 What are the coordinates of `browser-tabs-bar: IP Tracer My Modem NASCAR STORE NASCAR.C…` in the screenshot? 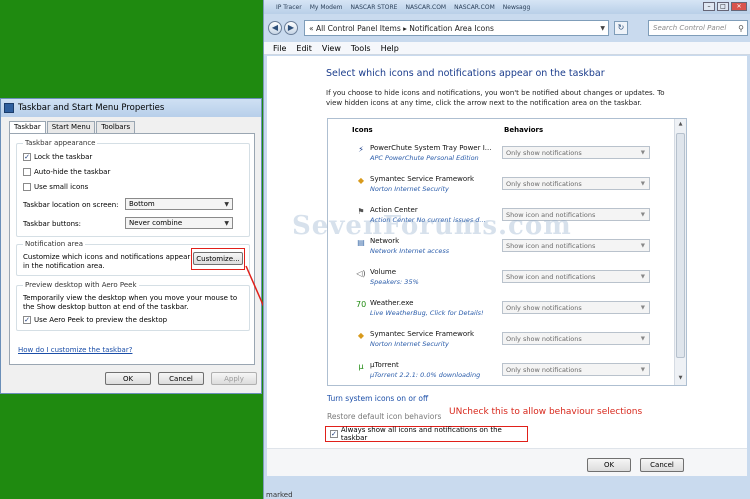 It's located at (507, 7).